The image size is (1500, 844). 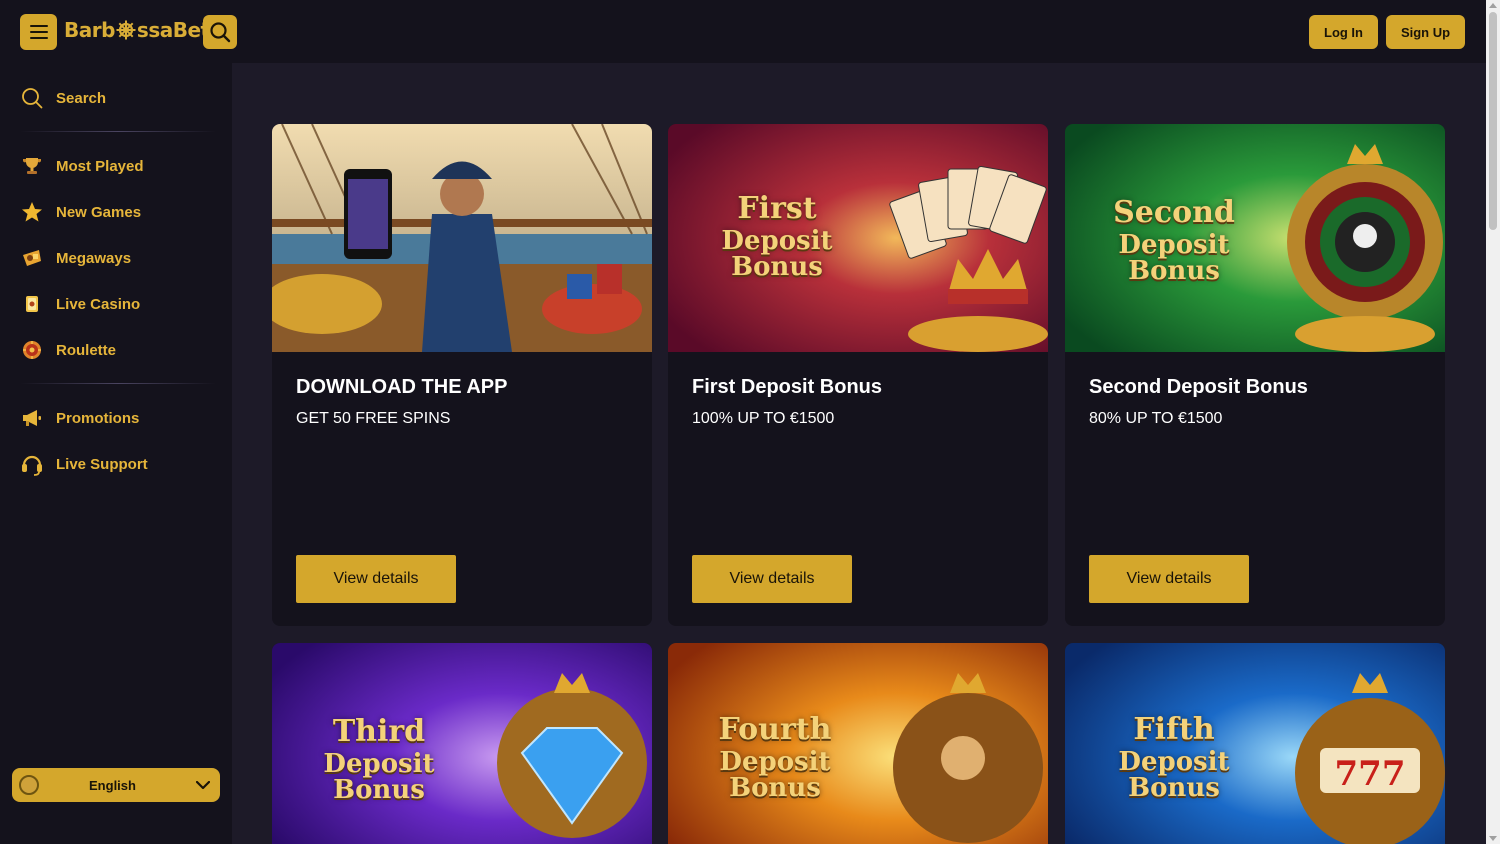 What do you see at coordinates (173, 30) in the screenshot?
I see `logo-text-right: ssaBet` at bounding box center [173, 30].